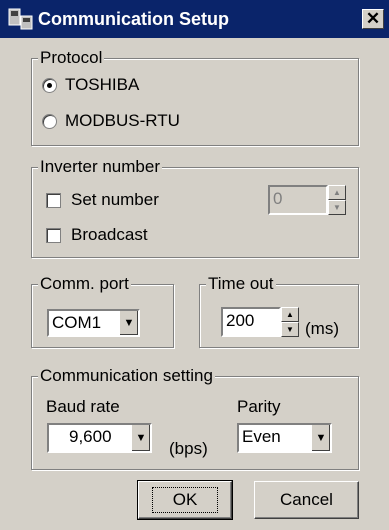 The image size is (389, 530). What do you see at coordinates (77, 322) in the screenshot?
I see `comm-port-value: COM1` at bounding box center [77, 322].